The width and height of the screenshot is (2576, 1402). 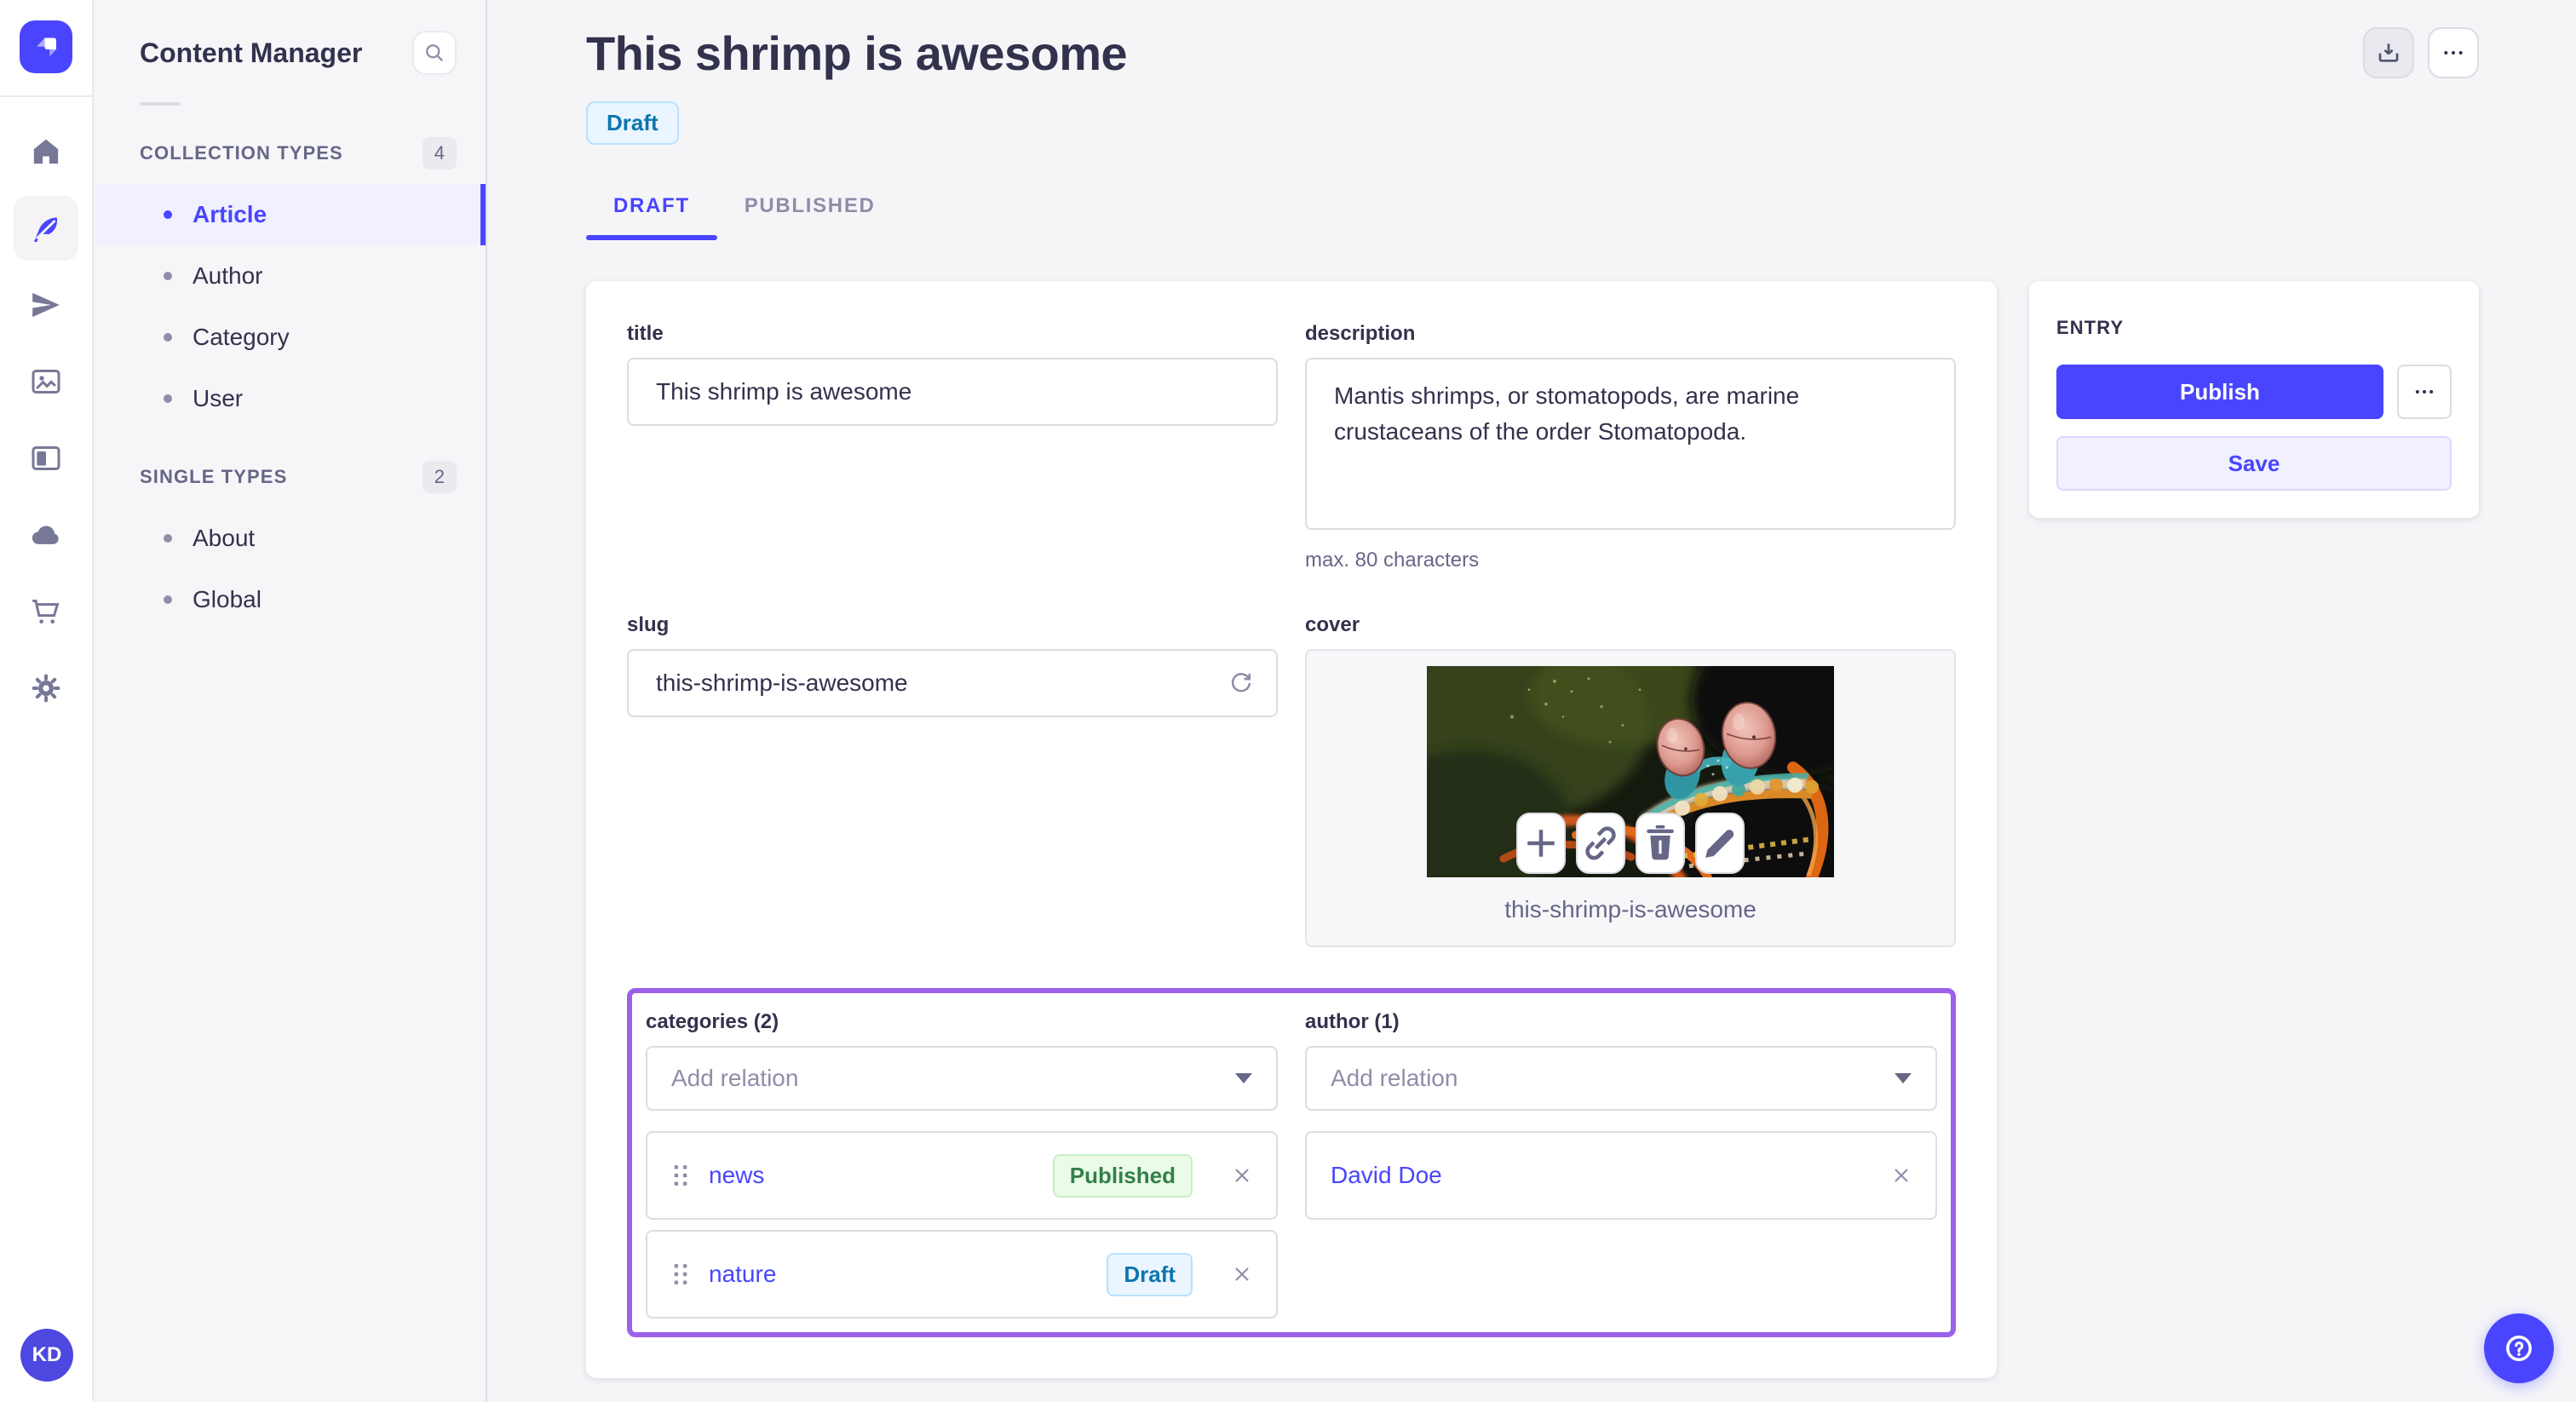 What do you see at coordinates (1631, 444) in the screenshot?
I see `description-textarea` at bounding box center [1631, 444].